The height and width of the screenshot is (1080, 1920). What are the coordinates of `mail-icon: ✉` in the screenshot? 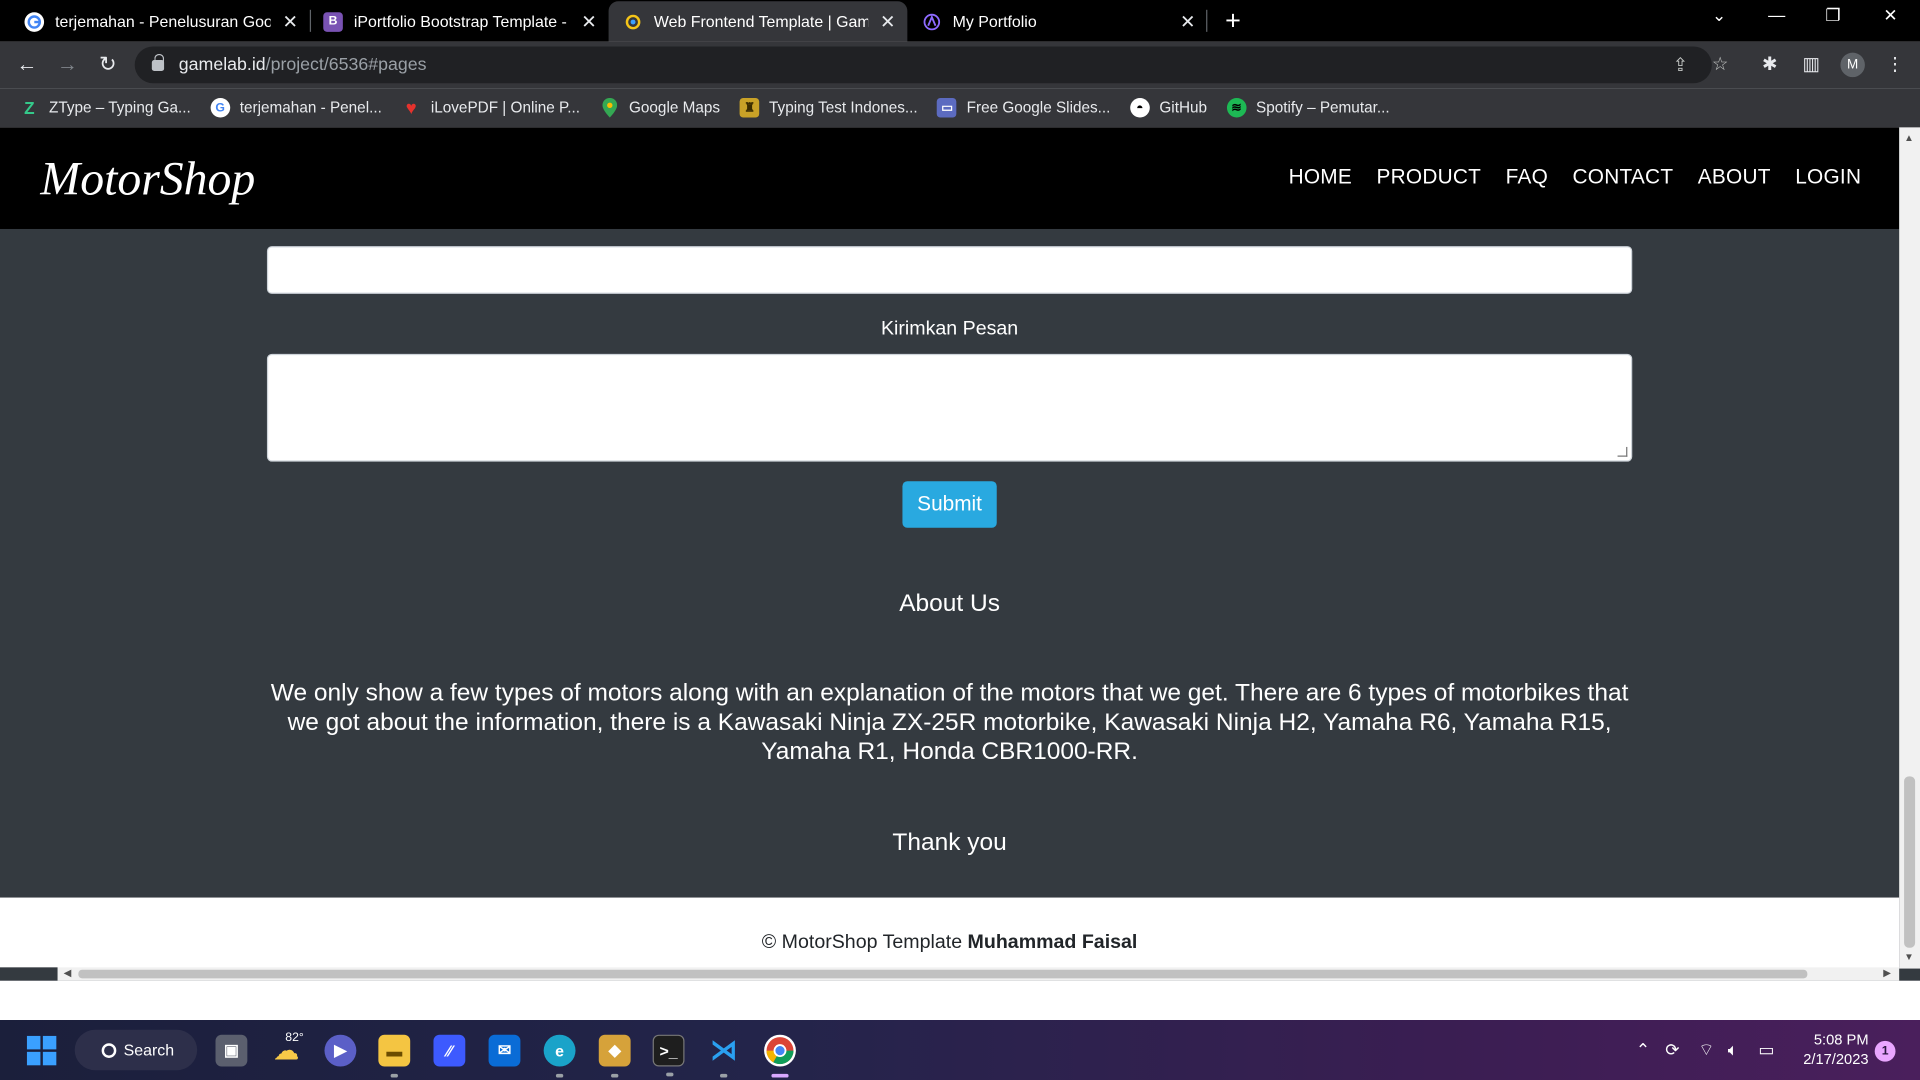 It's located at (504, 1050).